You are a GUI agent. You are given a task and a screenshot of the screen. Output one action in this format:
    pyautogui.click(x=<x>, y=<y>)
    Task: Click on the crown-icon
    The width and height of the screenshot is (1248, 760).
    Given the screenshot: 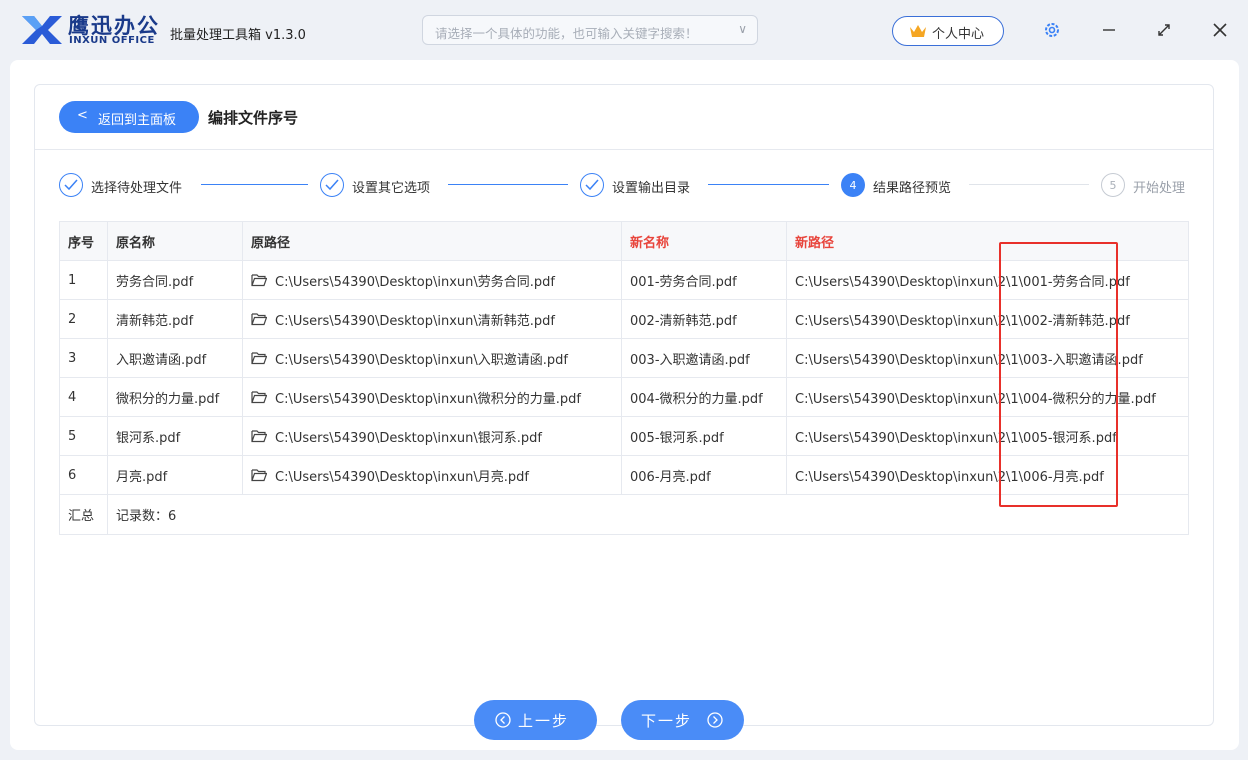 What is the action you would take?
    pyautogui.click(x=918, y=31)
    